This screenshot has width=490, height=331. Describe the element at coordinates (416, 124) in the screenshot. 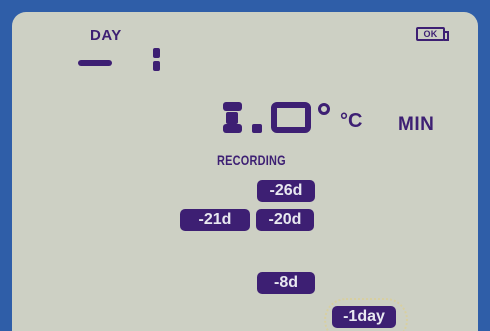

I see `min-label: MIN` at that location.